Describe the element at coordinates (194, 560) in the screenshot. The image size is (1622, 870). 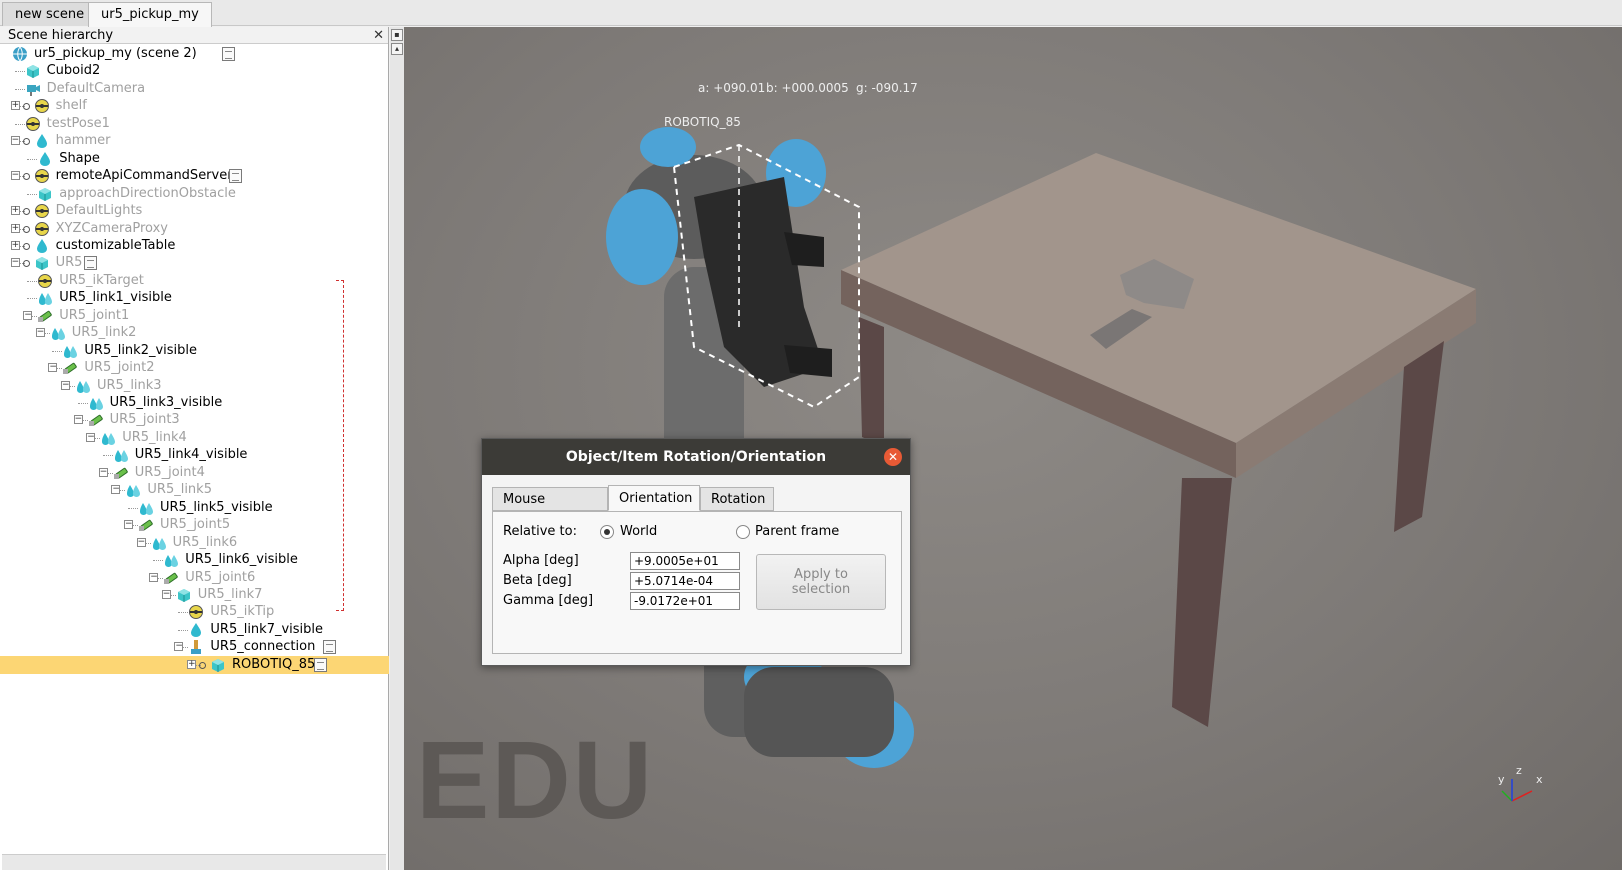
I see `tree-item: UR5_link6_visible` at that location.